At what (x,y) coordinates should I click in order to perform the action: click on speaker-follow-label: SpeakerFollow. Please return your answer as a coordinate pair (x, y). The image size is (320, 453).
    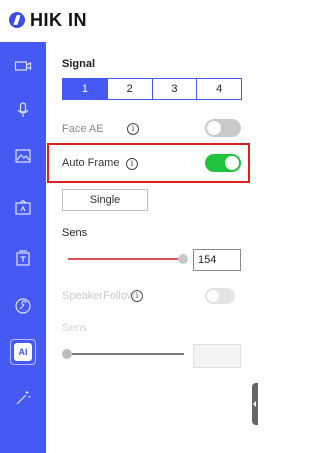
    Looking at the image, I should click on (98, 296).